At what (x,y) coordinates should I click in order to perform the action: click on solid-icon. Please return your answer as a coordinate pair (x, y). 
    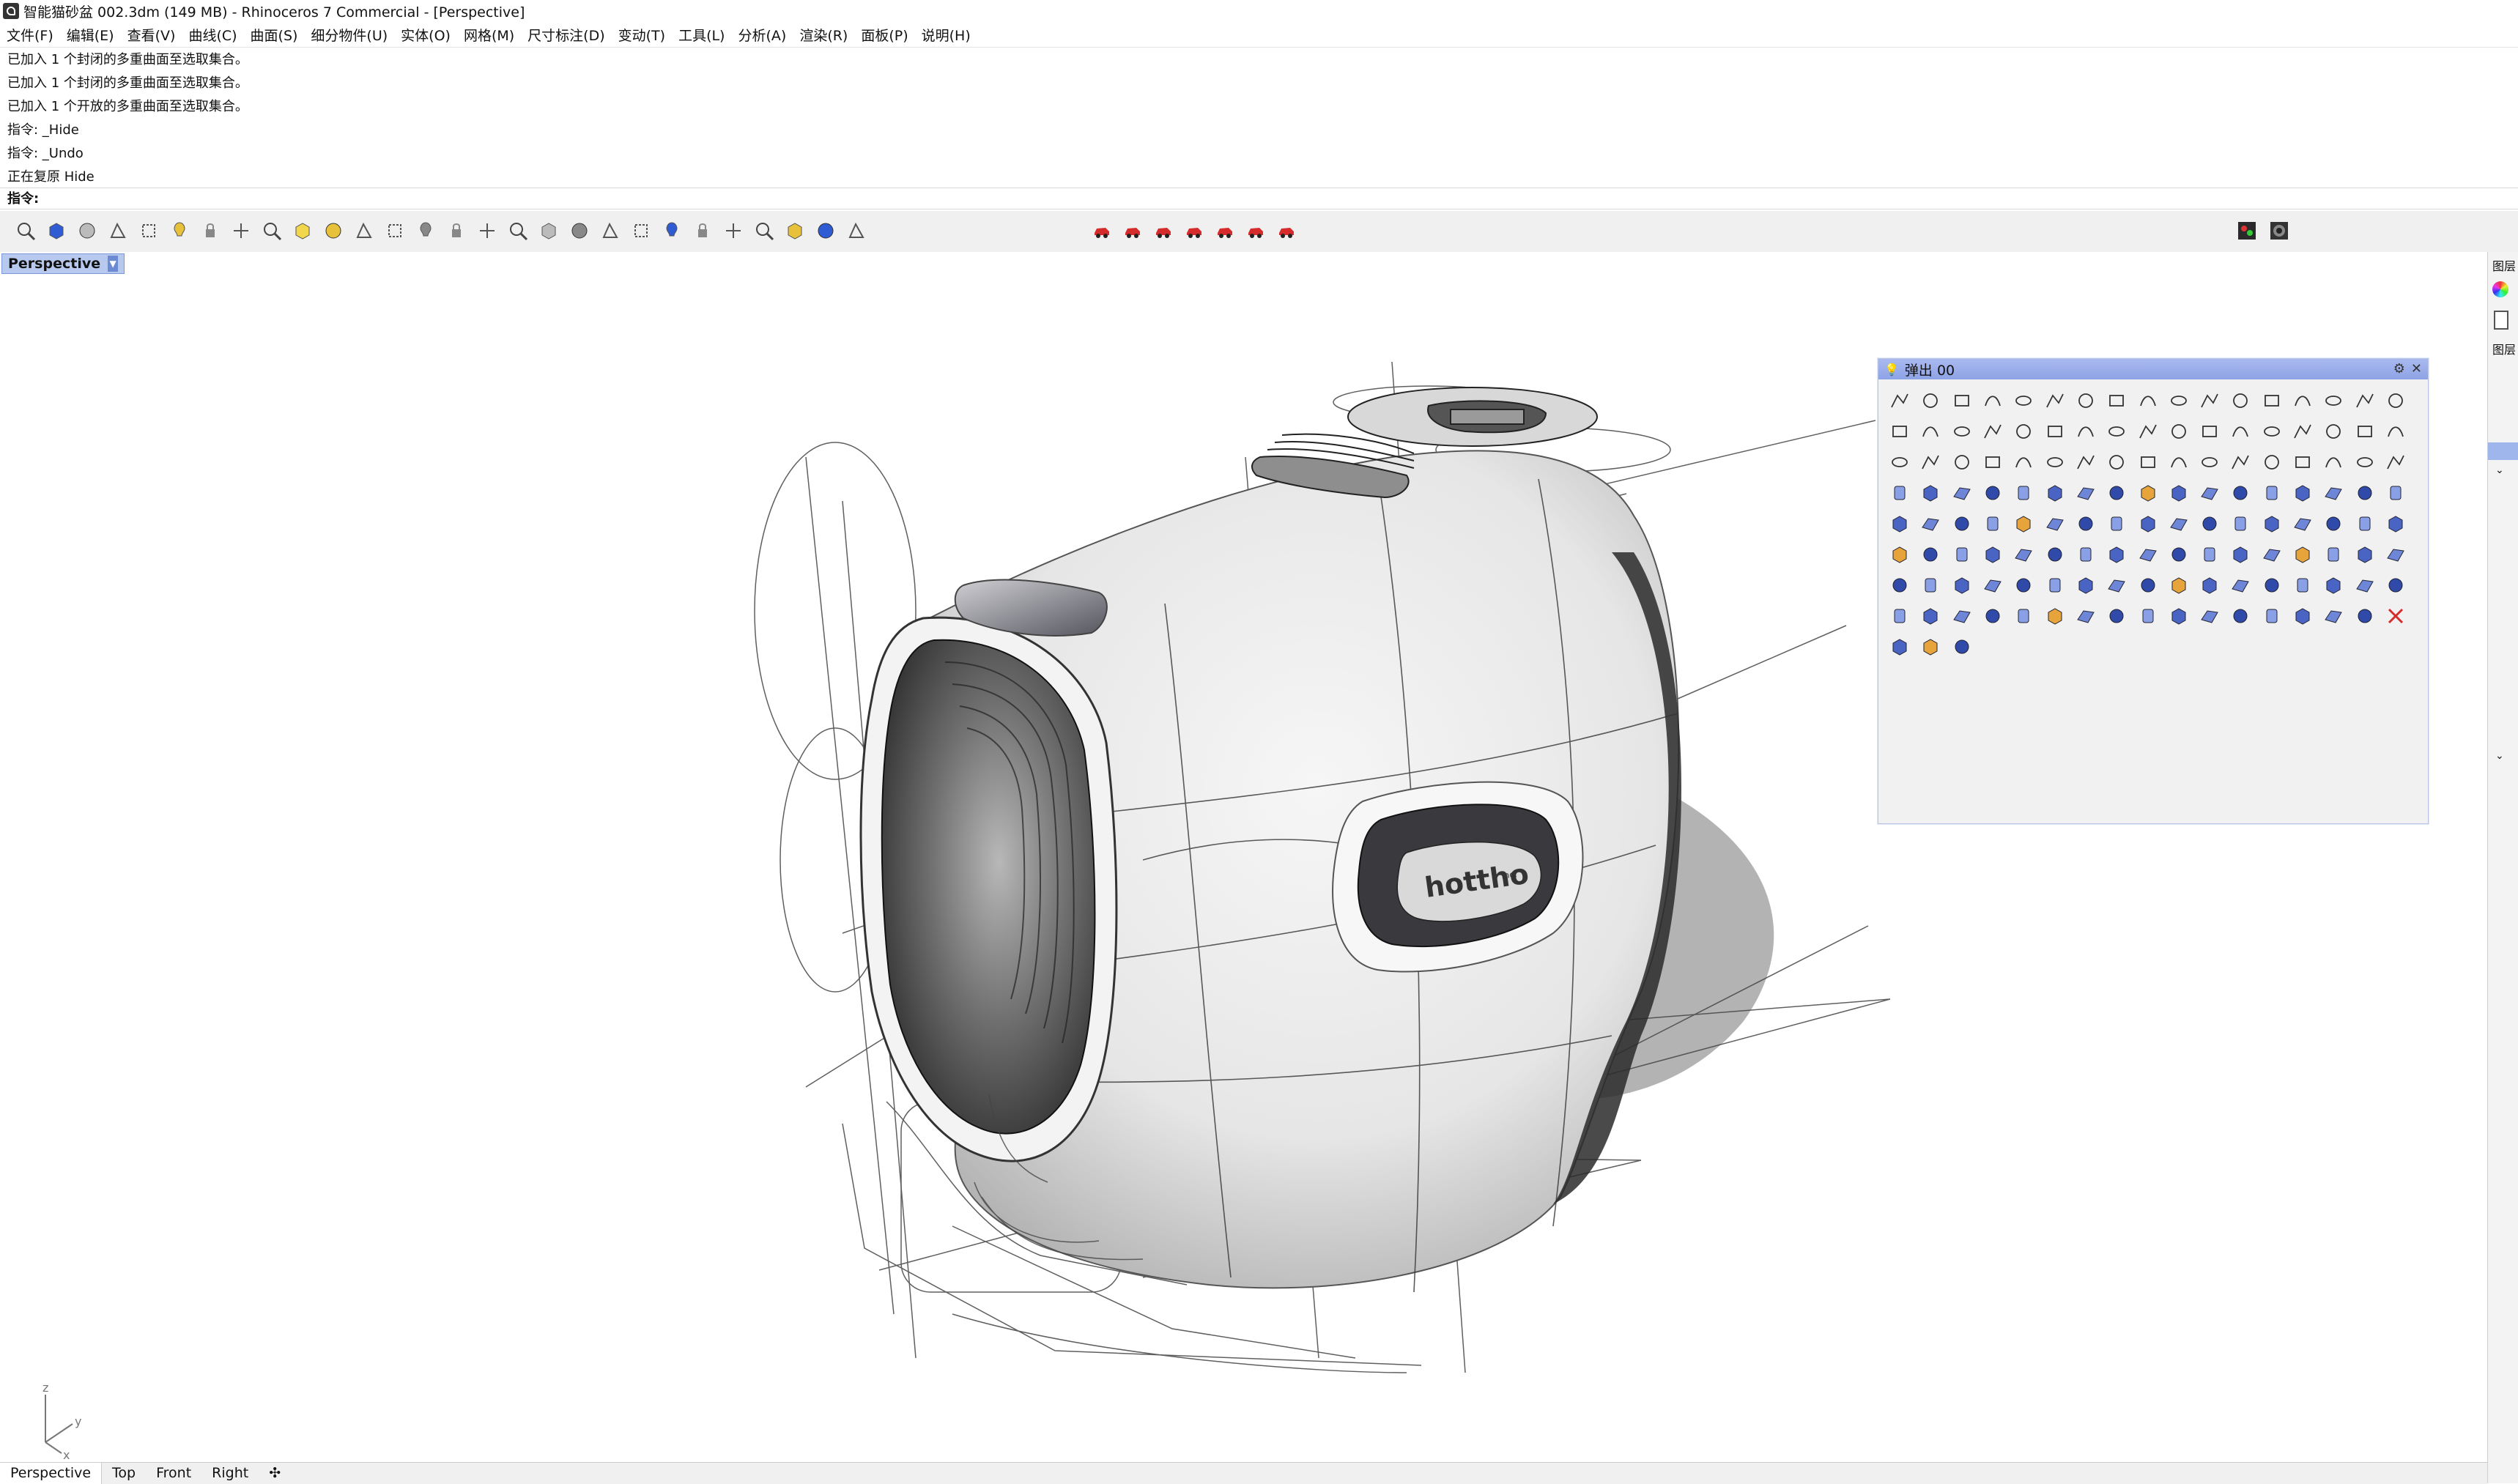
    Looking at the image, I should click on (179, 230).